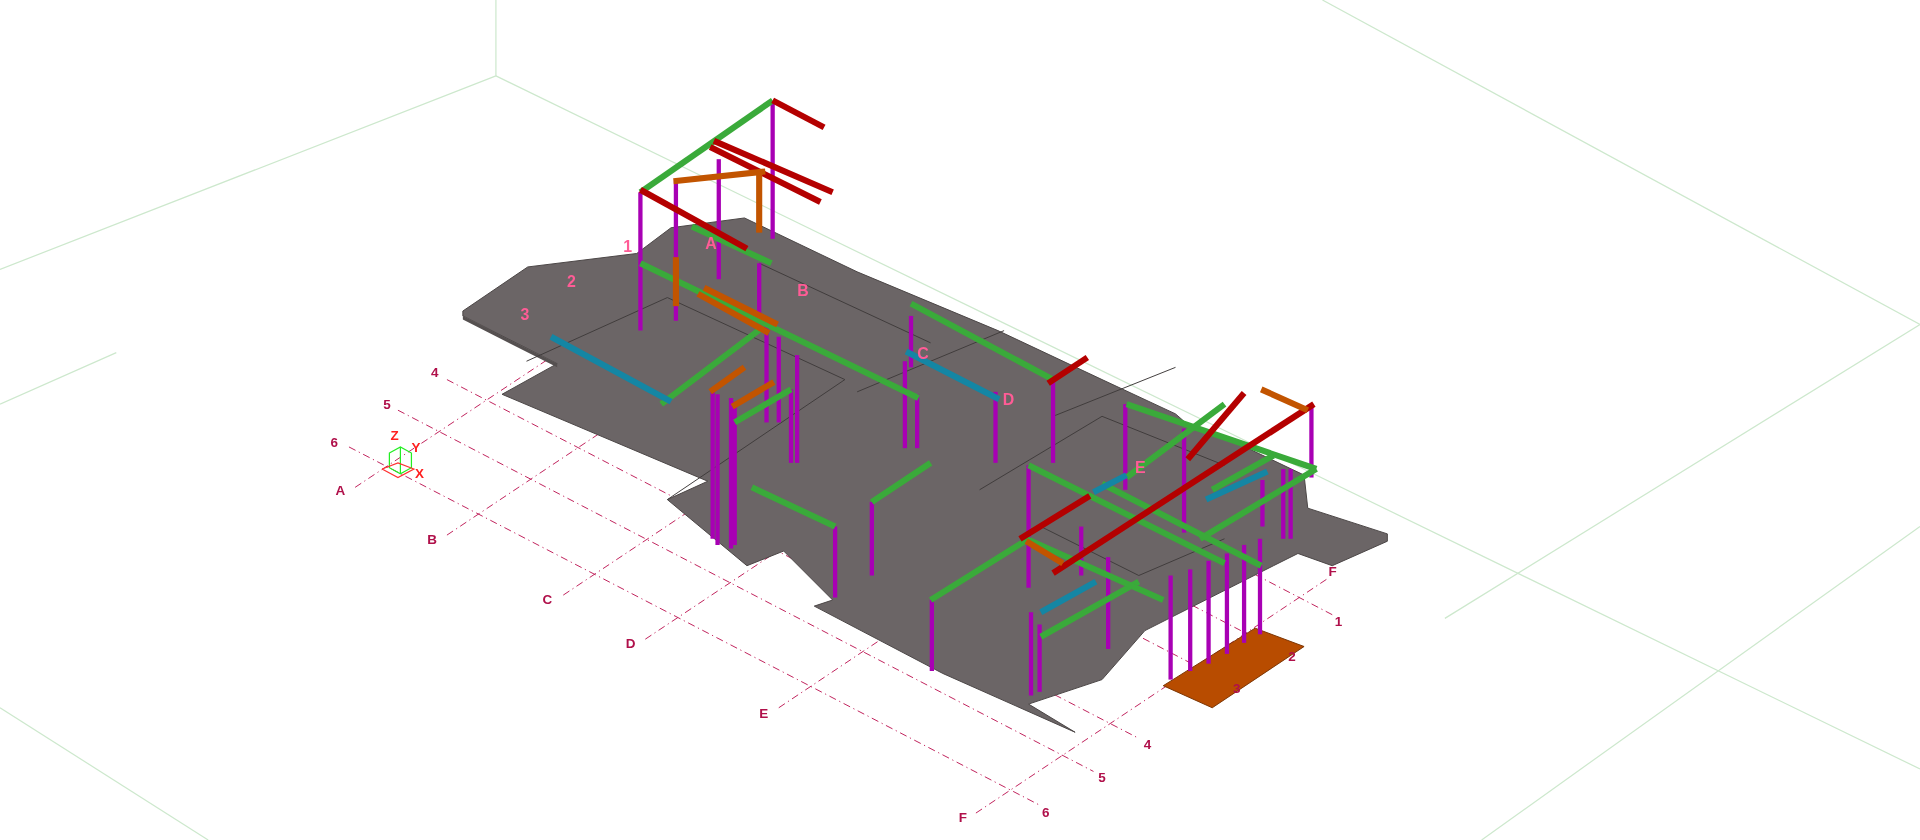 The height and width of the screenshot is (840, 1920). What do you see at coordinates (416, 447) in the screenshot?
I see `axis-label: Y` at bounding box center [416, 447].